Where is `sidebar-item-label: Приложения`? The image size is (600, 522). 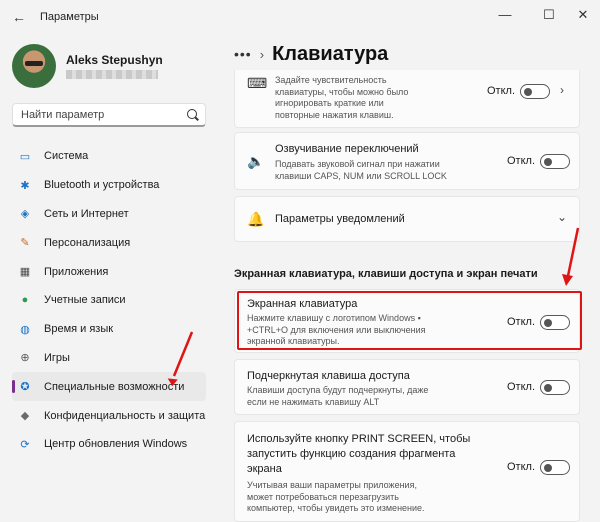
sidebar-item-label: Приложения is located at coordinates (76, 271).